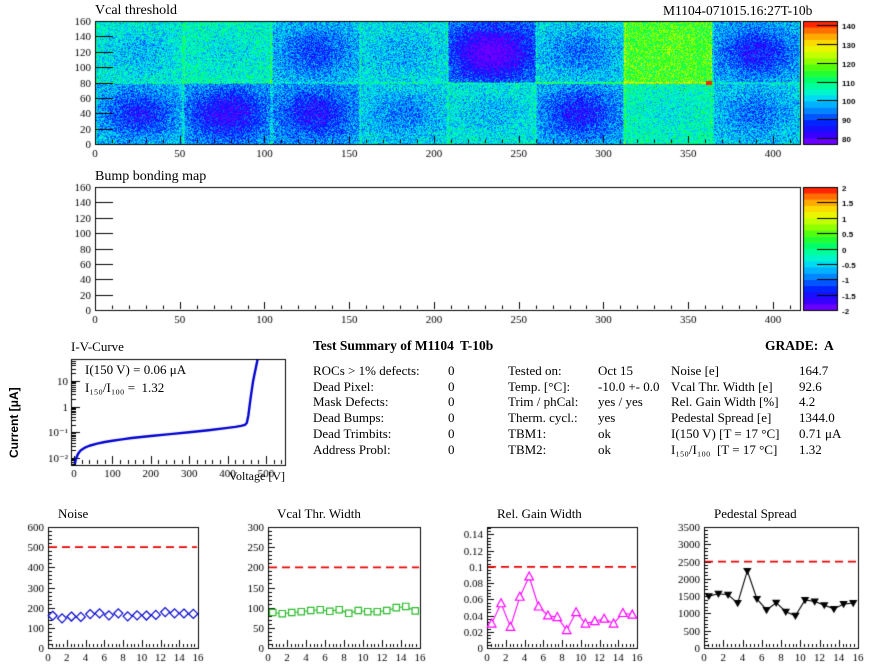  I want to click on summary-label: Rel. Gain Width [%], so click(725, 402).